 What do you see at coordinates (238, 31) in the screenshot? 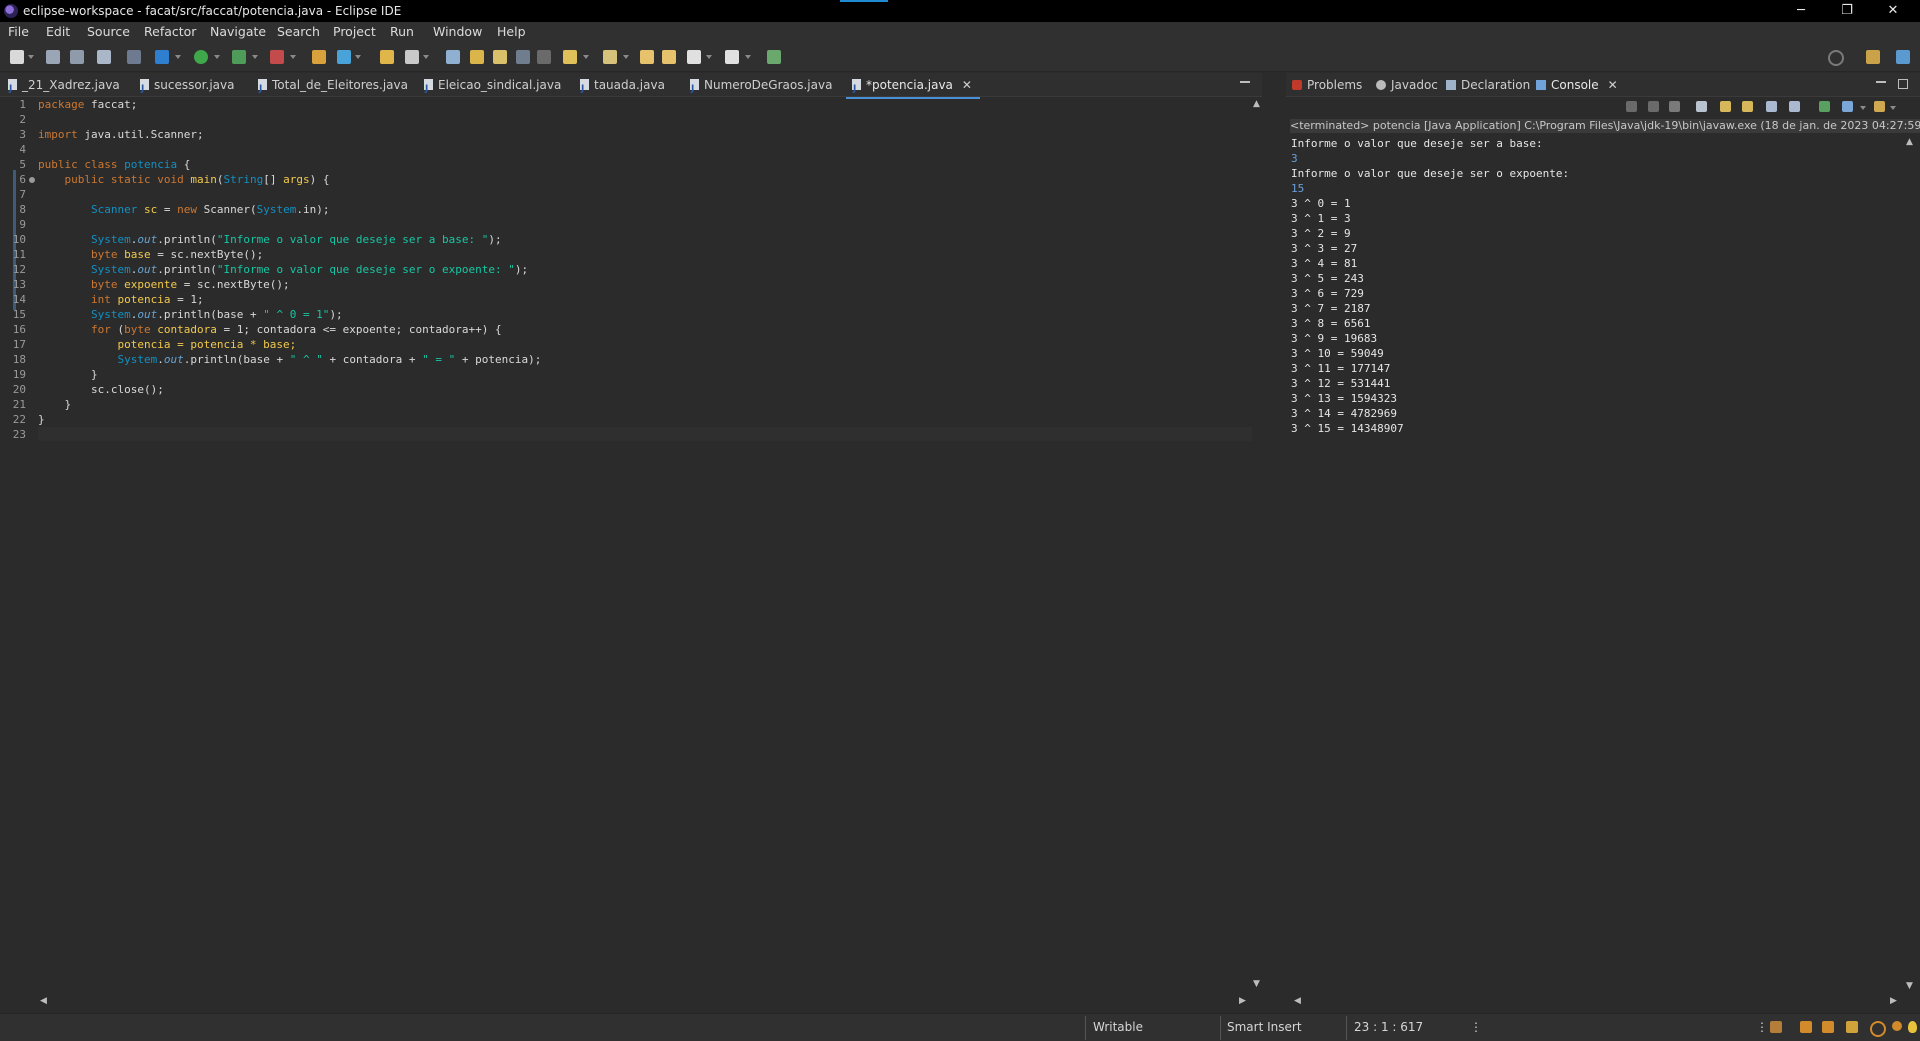
I see `menu-navigate: Navigate` at bounding box center [238, 31].